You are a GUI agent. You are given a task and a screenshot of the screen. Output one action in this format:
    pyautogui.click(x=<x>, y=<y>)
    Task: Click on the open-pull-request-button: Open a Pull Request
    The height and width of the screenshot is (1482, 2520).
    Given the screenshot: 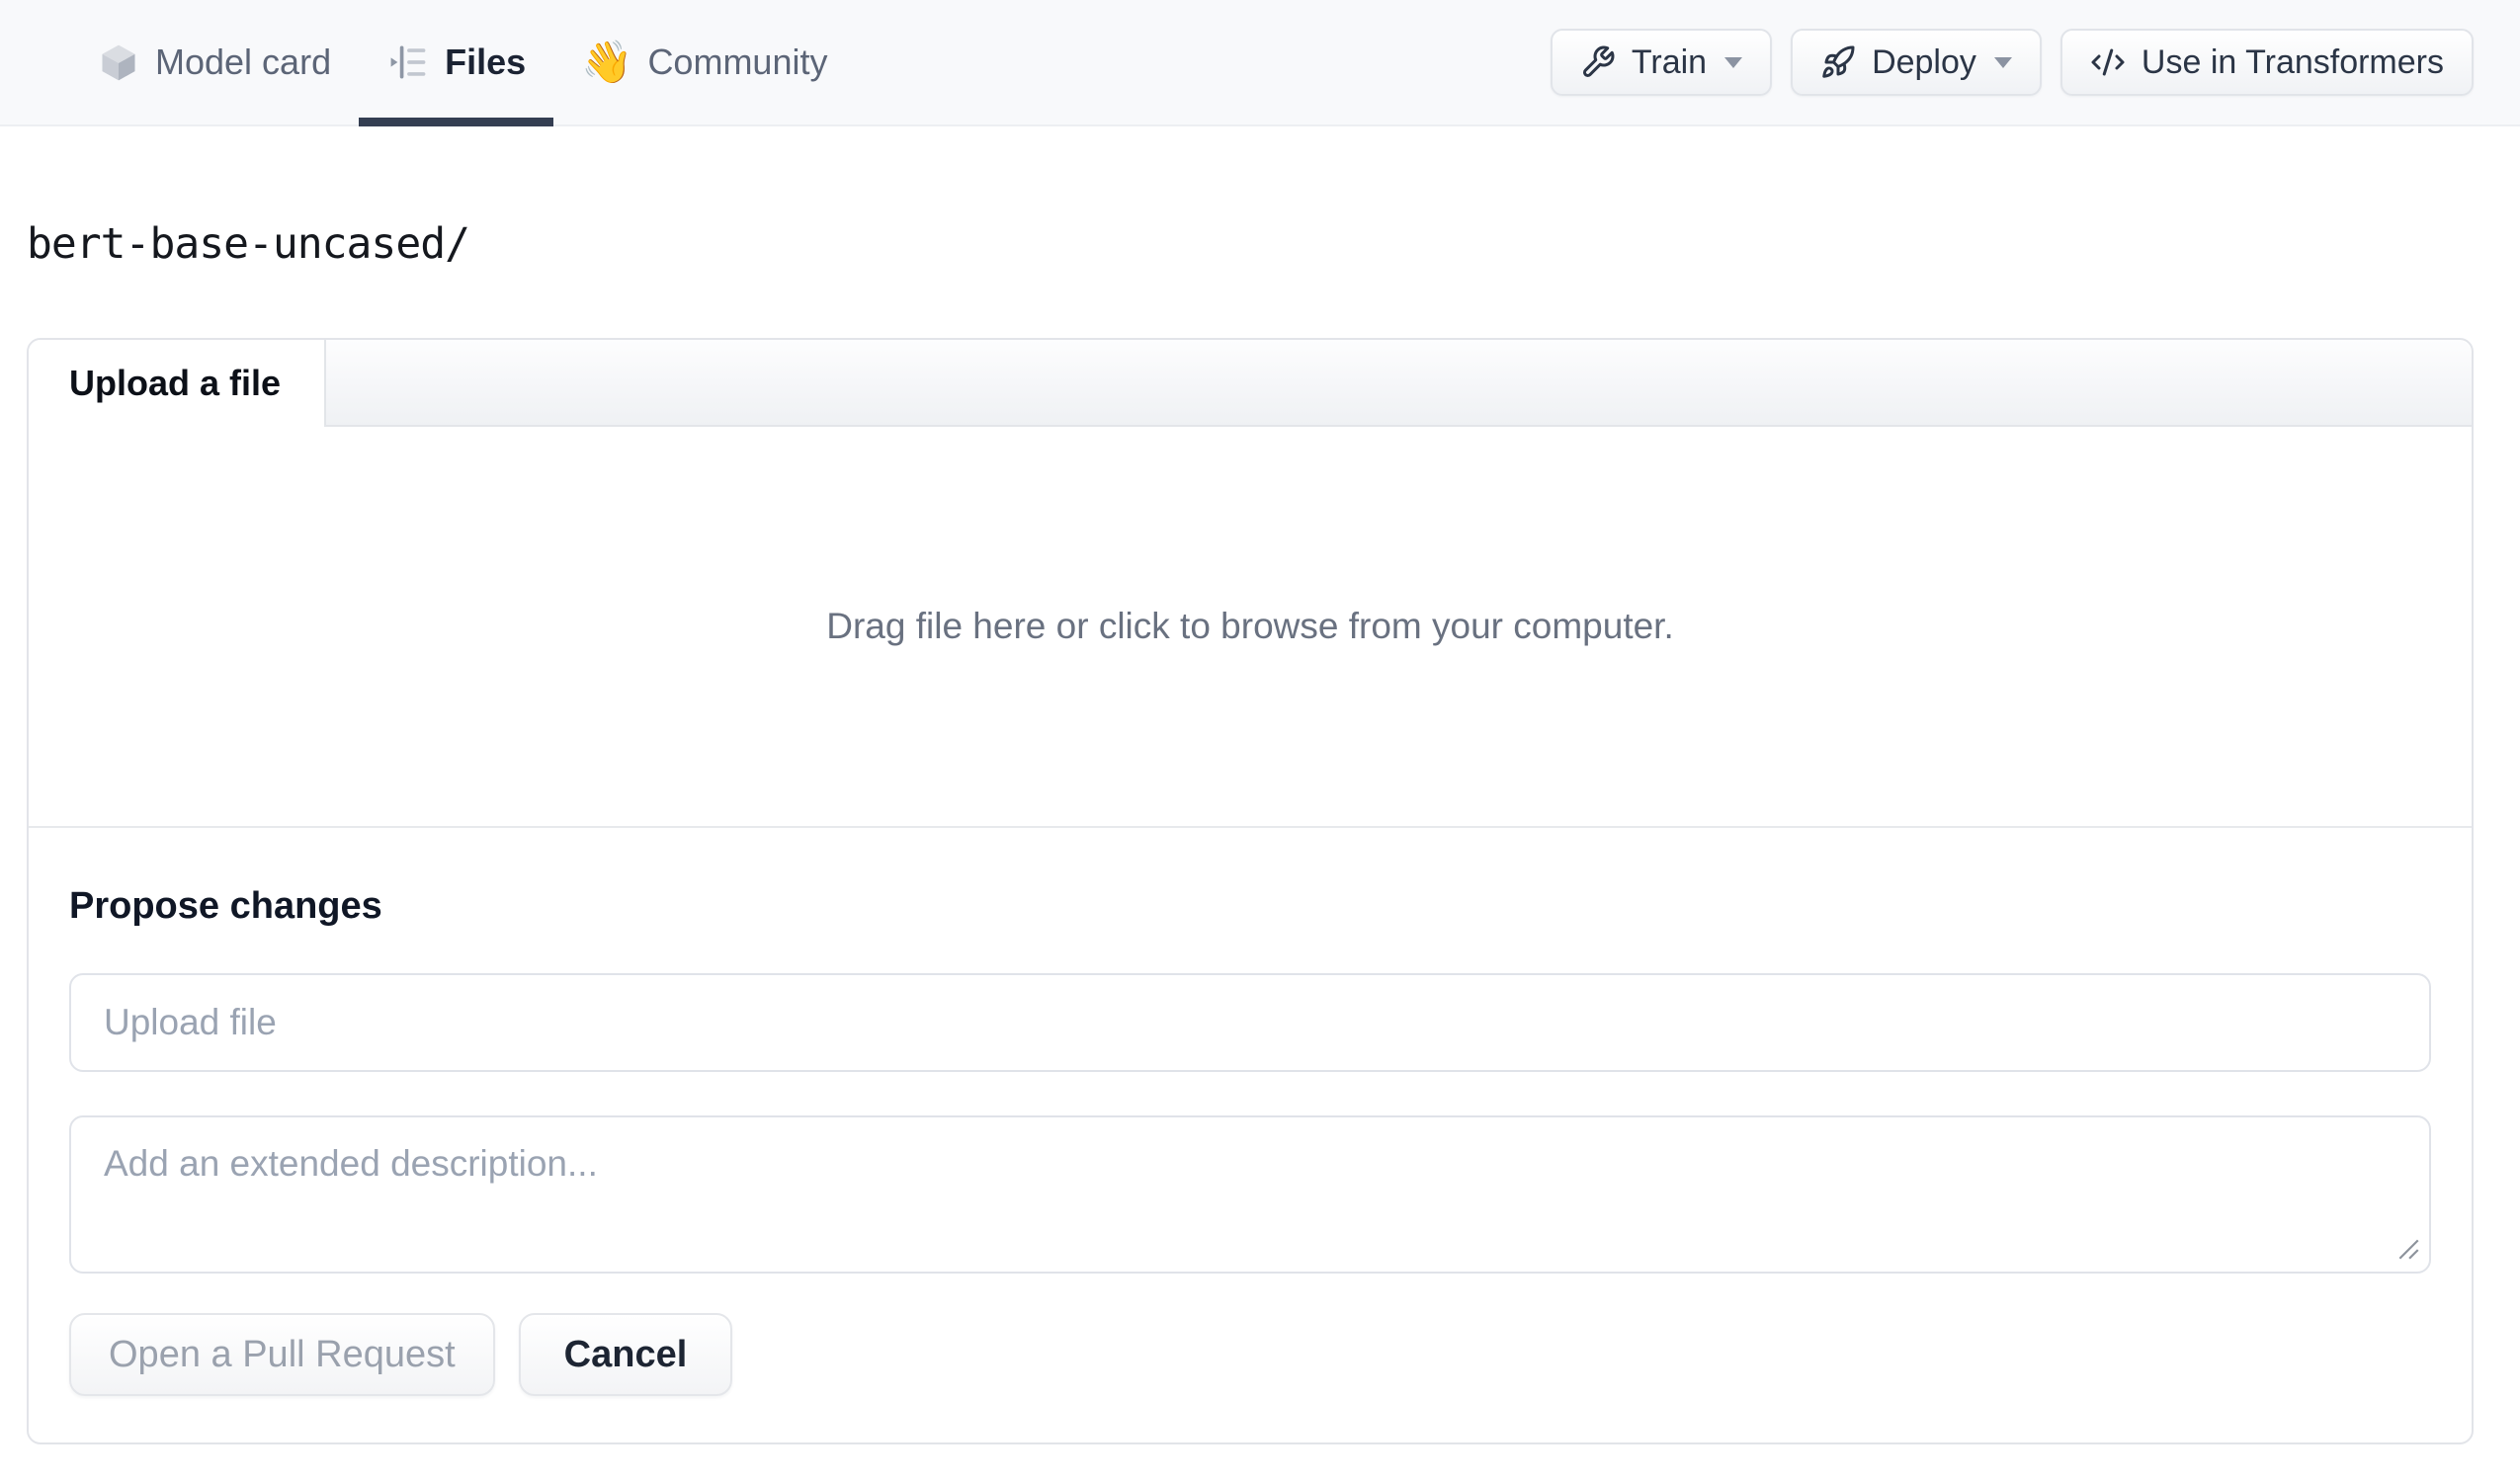 What is the action you would take?
    pyautogui.click(x=282, y=1354)
    